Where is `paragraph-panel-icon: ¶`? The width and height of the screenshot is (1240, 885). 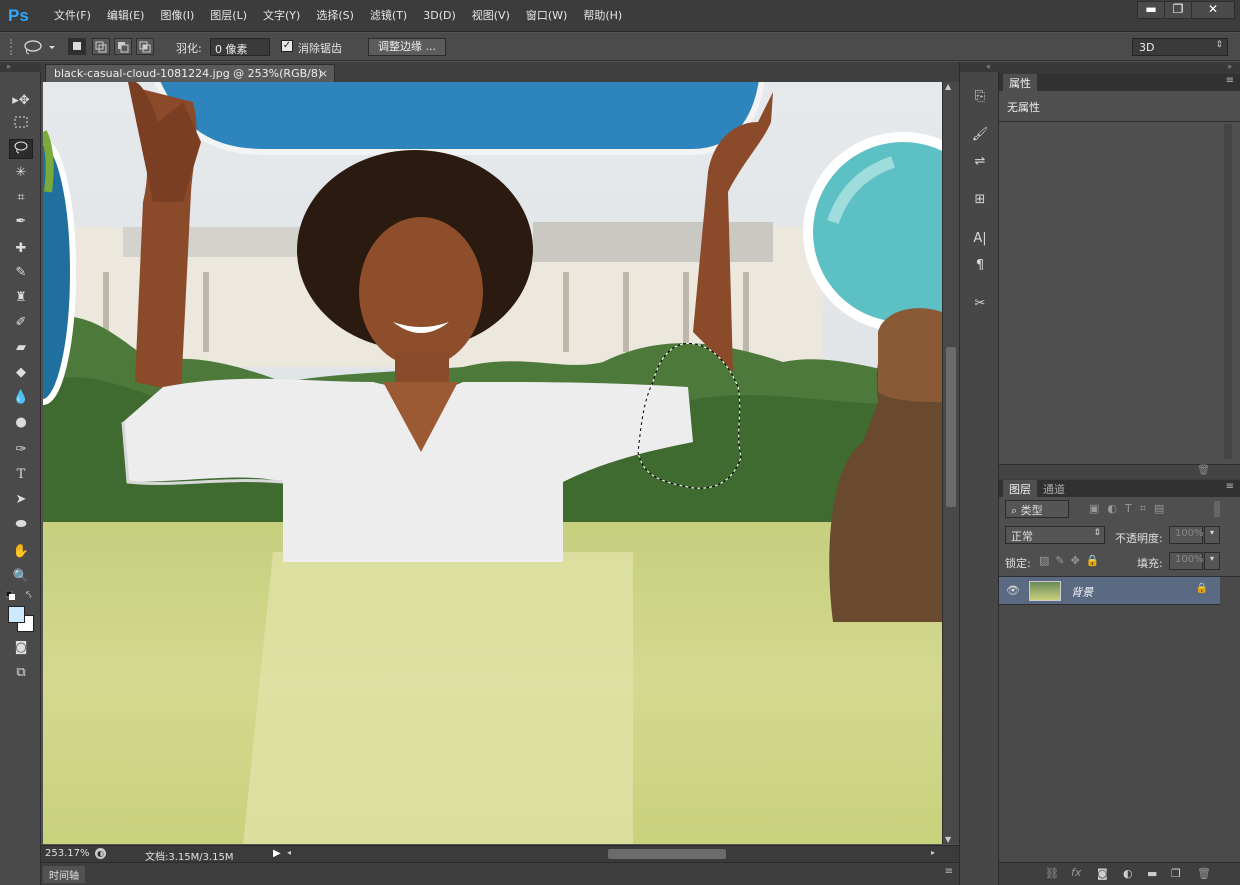
paragraph-panel-icon: ¶ is located at coordinates (980, 266).